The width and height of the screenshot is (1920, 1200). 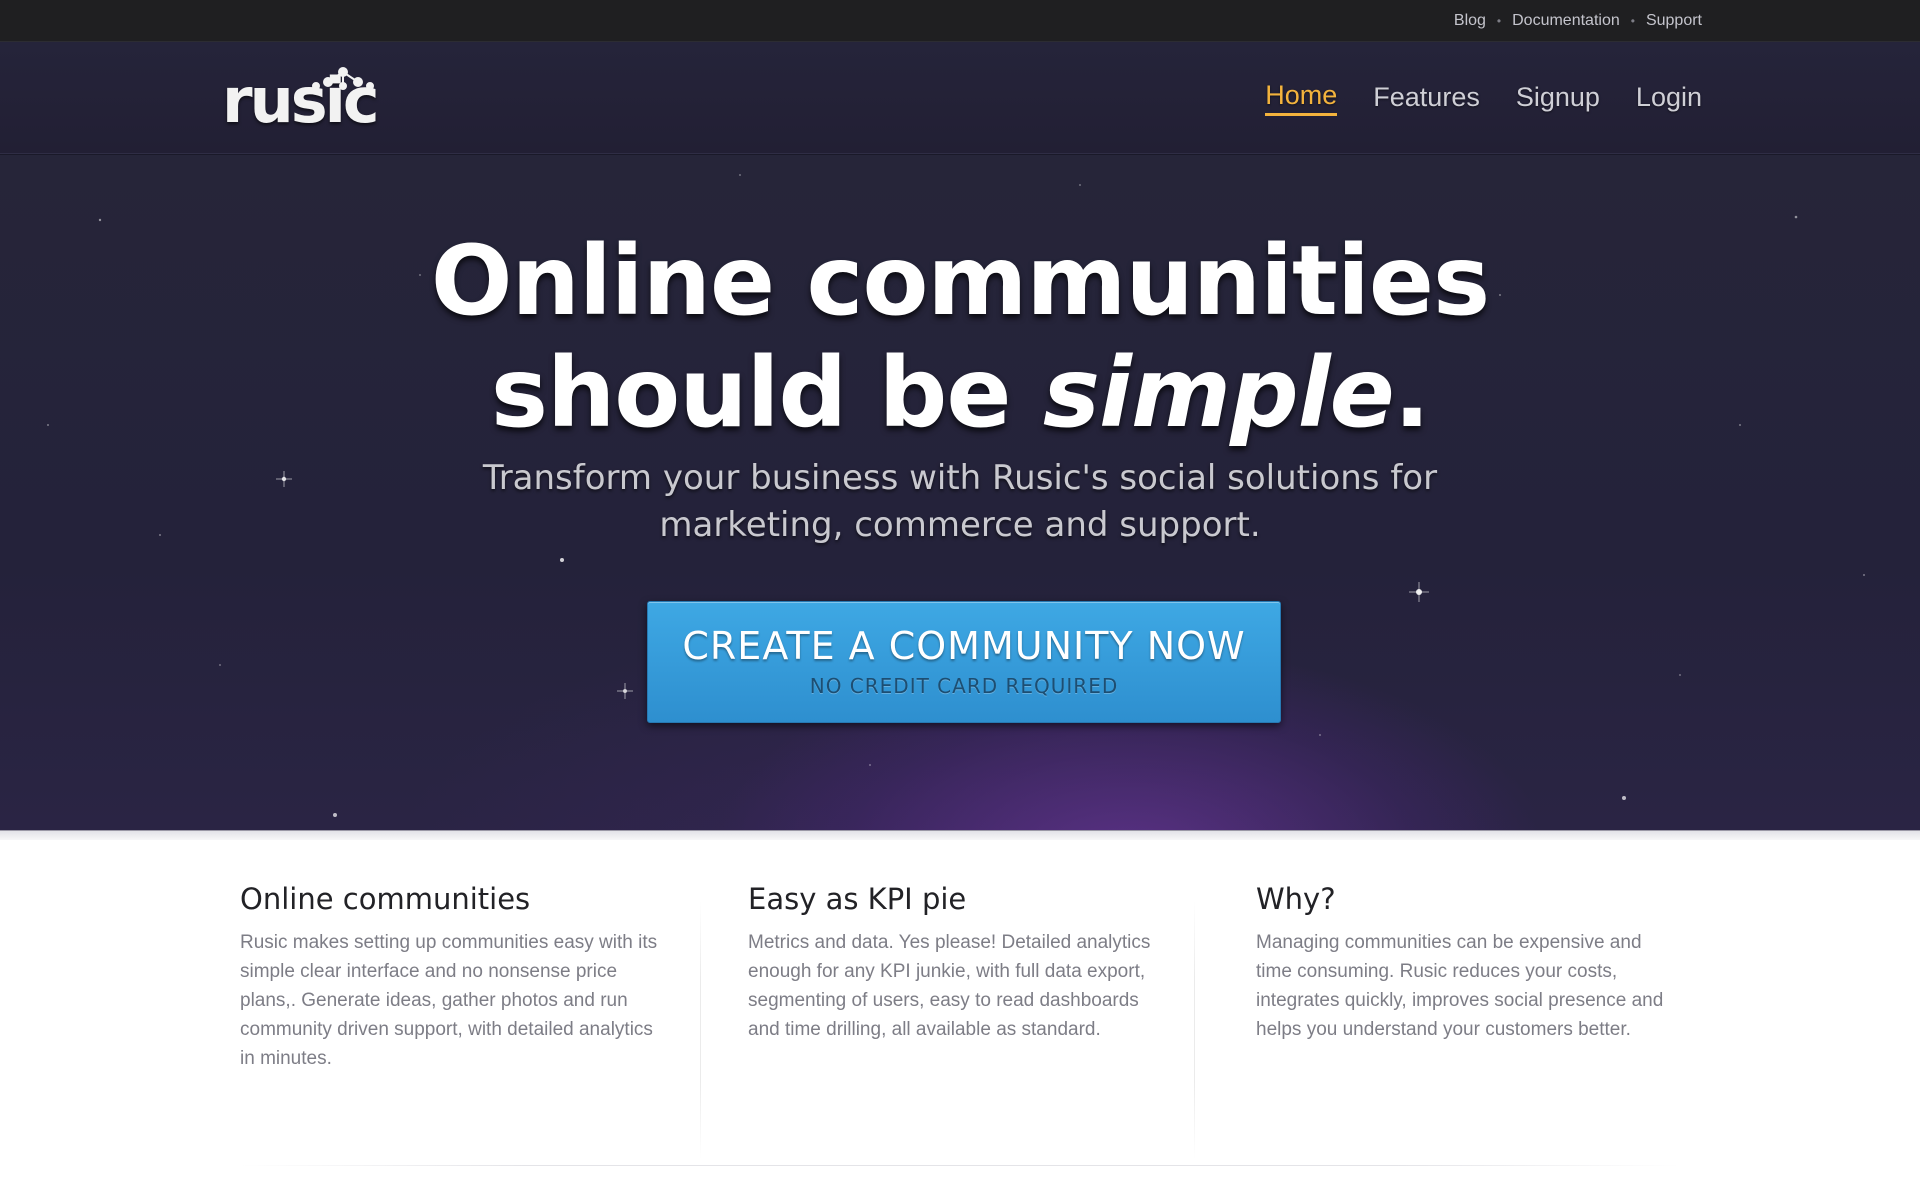 What do you see at coordinates (1558, 98) in the screenshot?
I see `nav-signup: Signup` at bounding box center [1558, 98].